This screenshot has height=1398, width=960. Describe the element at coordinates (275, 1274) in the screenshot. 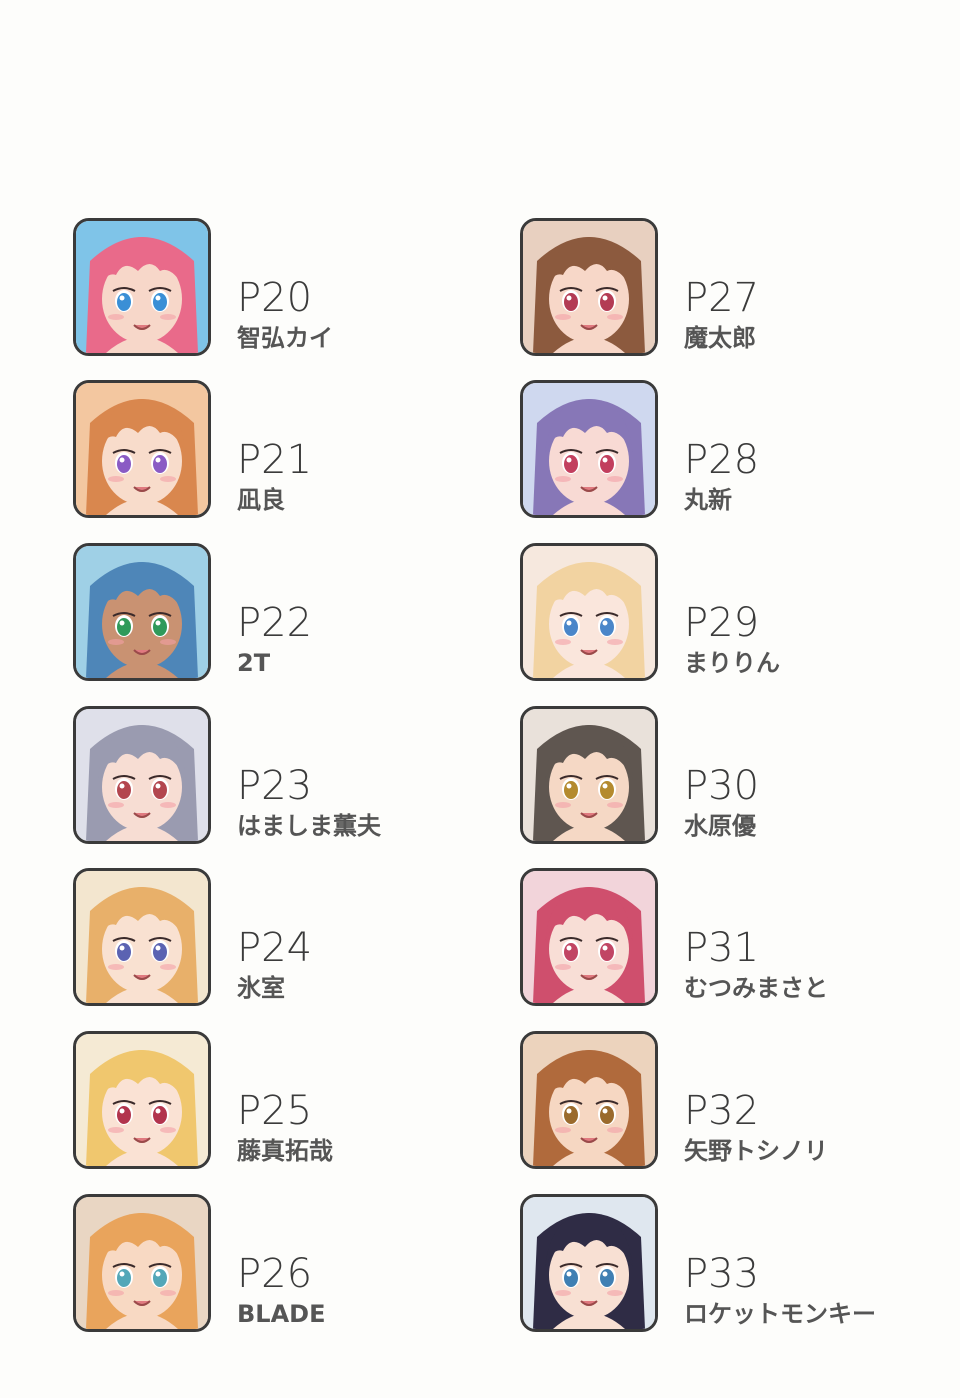

I see `page-number: P26` at that location.